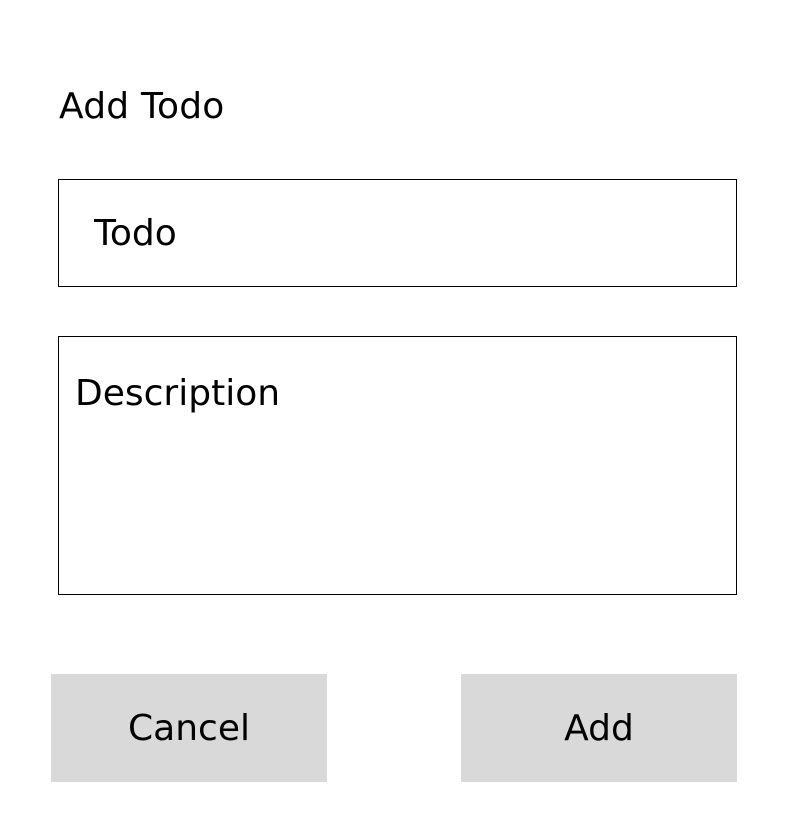 The height and width of the screenshot is (818, 794). I want to click on dialog-title: Add Todo, so click(142, 106).